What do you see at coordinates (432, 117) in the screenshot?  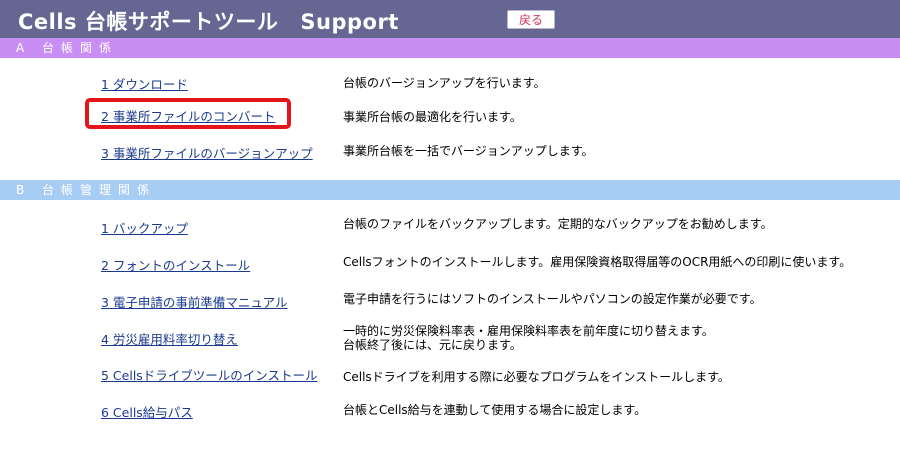 I see `desc-office-file-convert: 事業所台帳の最適化を行います。` at bounding box center [432, 117].